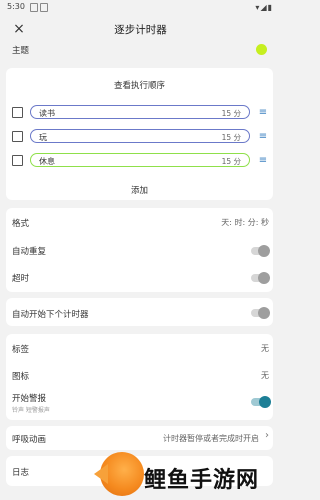 This screenshot has width=320, height=500. Describe the element at coordinates (31, 410) in the screenshot. I see `start-alert-subtext: 铃声 短警报声` at that location.